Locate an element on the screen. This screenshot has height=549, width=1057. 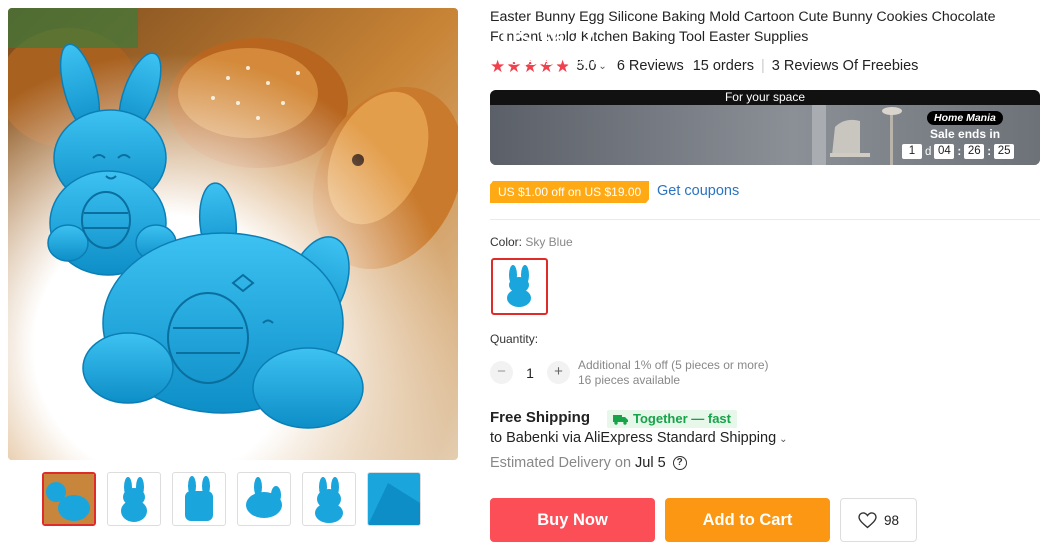
sale-ends-label: Sale ends in is located at coordinates (965, 134).